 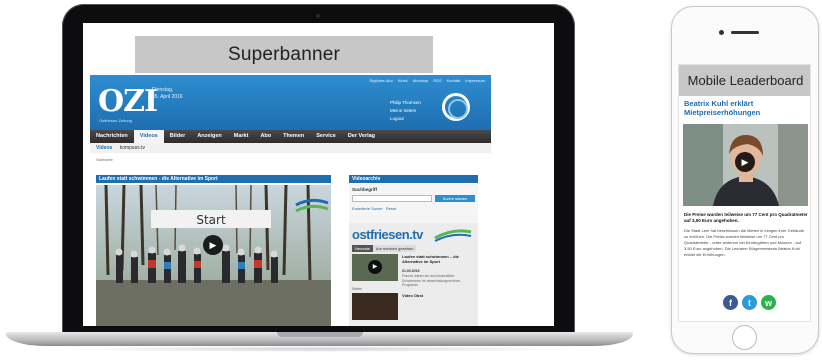 What do you see at coordinates (456, 107) in the screenshot?
I see `user-avatar-ring-icon` at bounding box center [456, 107].